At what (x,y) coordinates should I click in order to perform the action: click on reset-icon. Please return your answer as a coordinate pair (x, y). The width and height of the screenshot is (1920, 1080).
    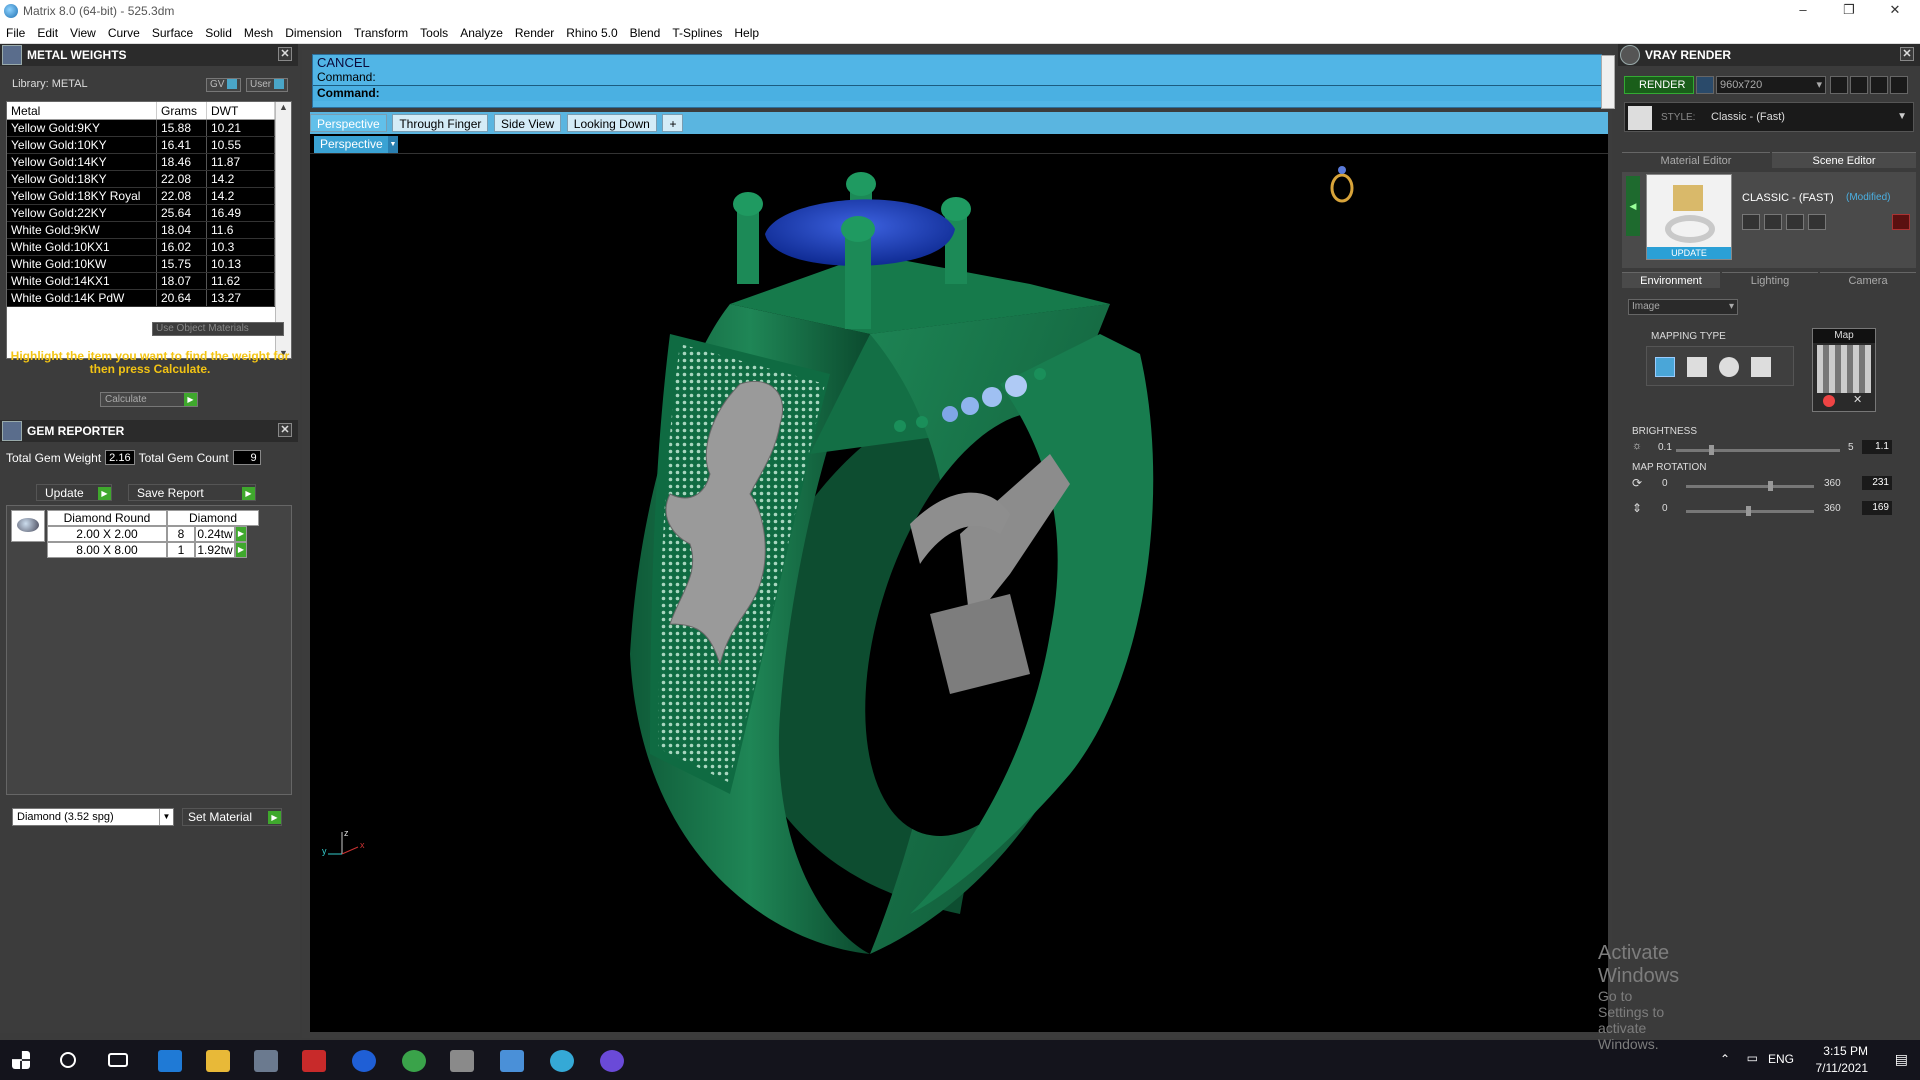
    Looking at the image, I should click on (1901, 222).